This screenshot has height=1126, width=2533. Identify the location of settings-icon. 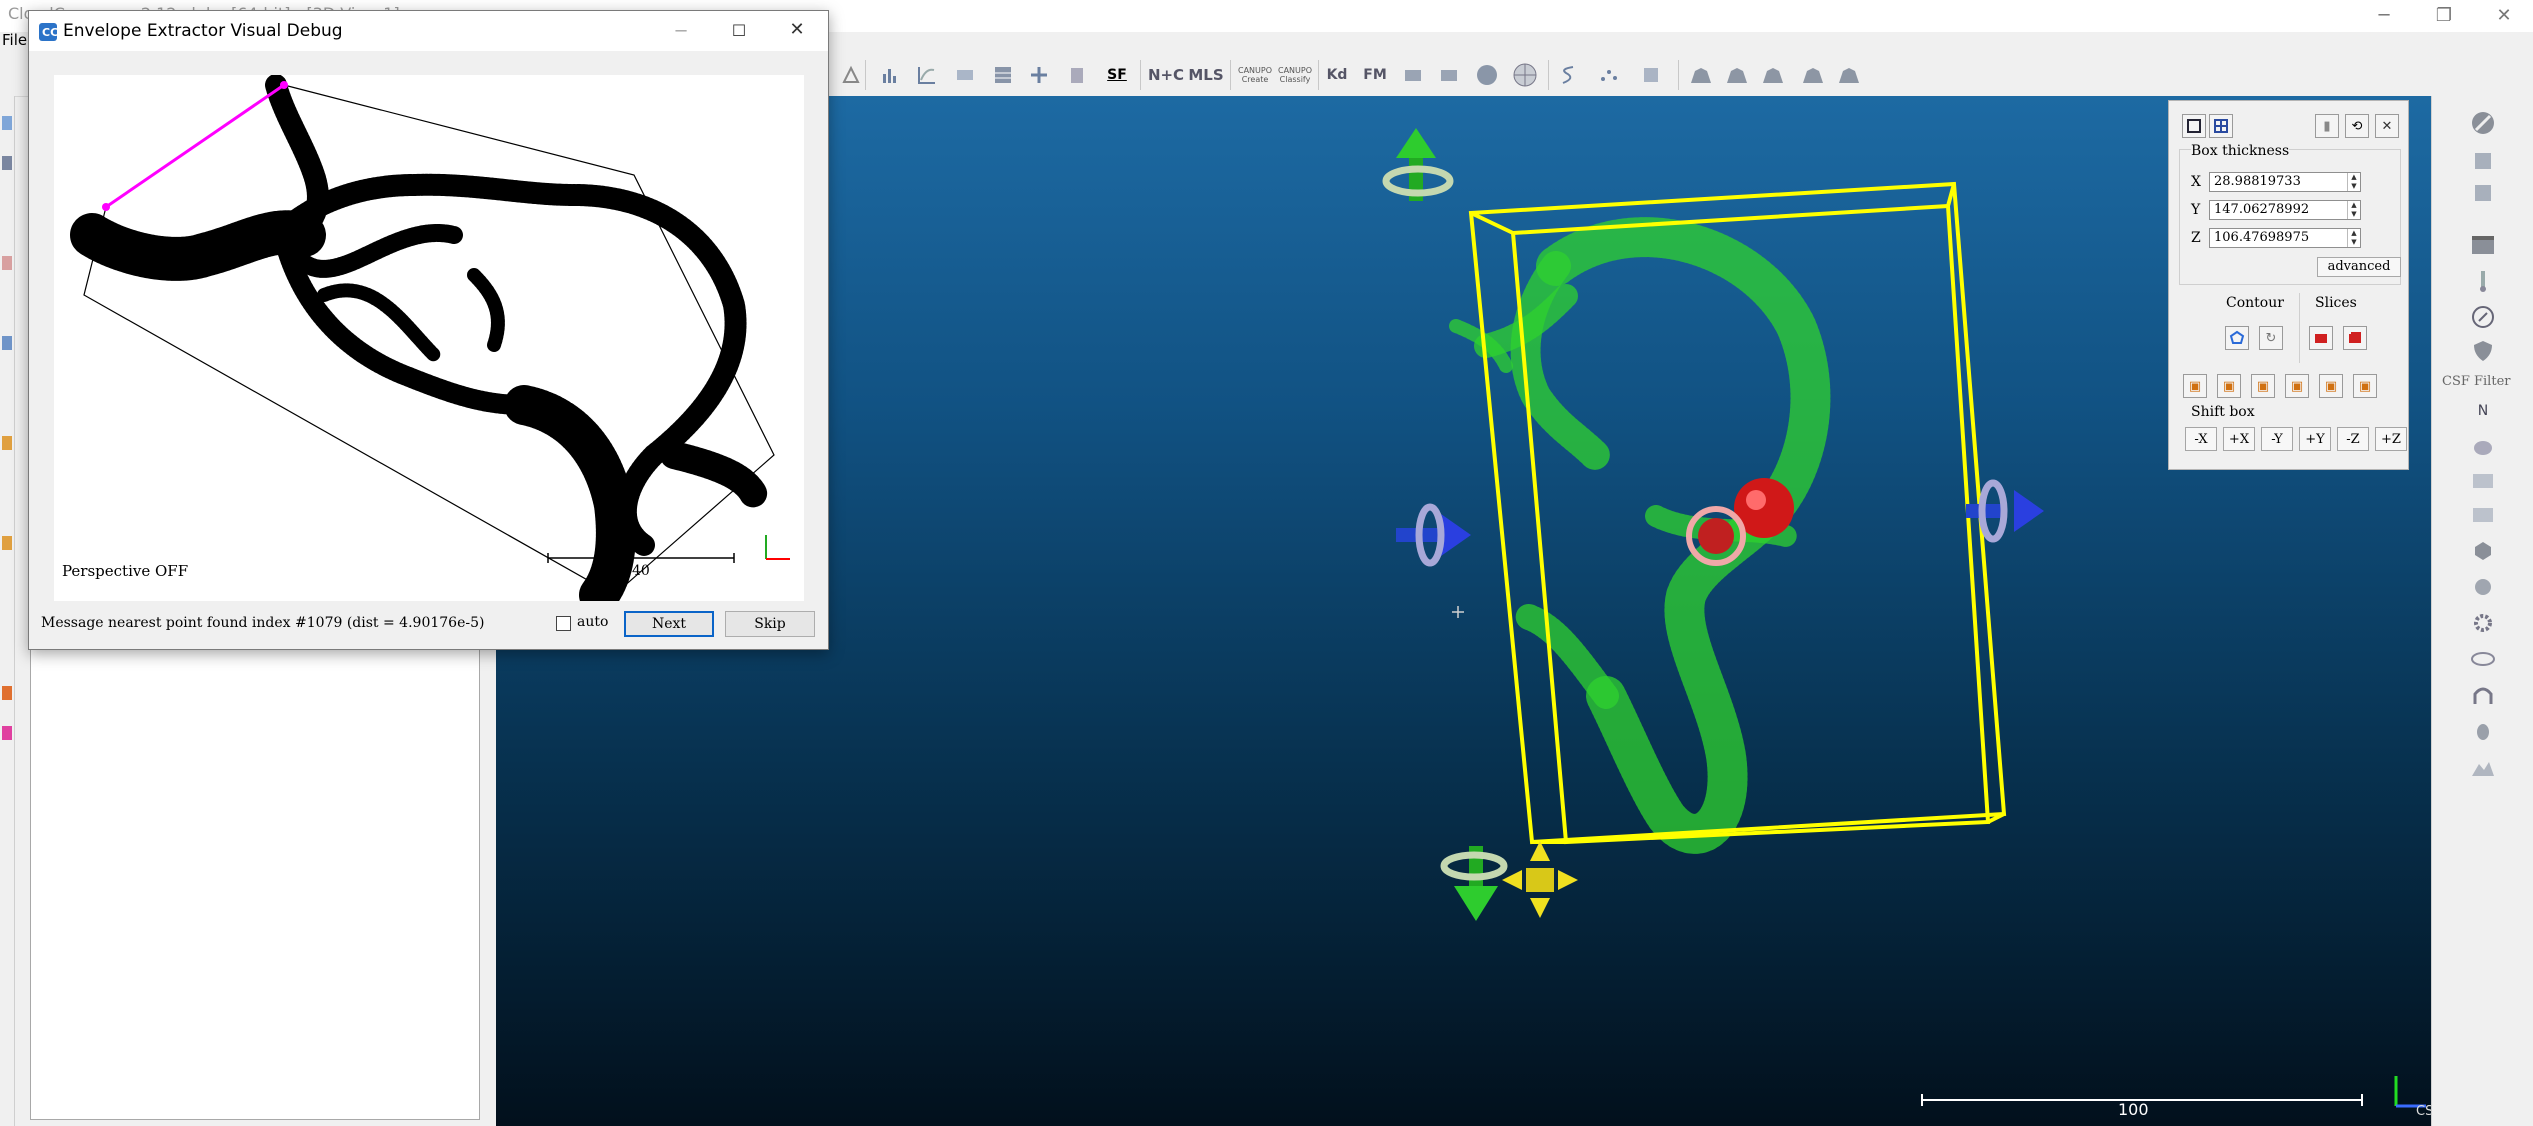
(2483, 623).